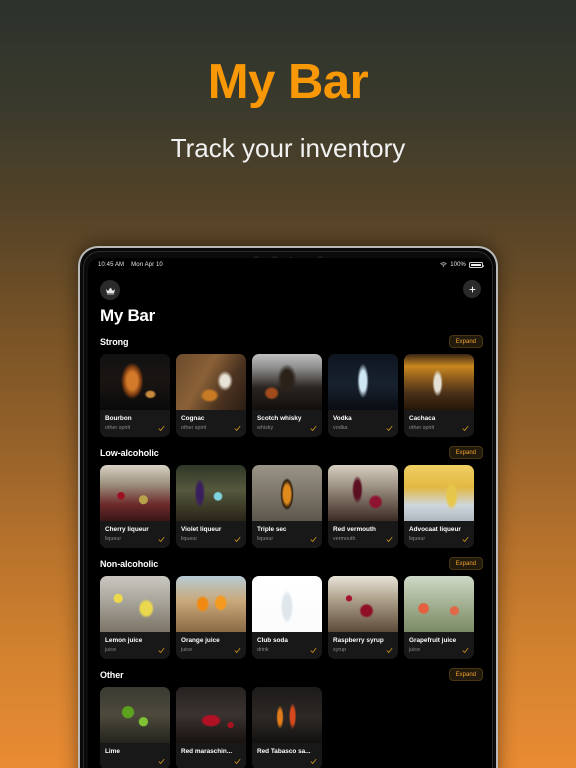 This screenshot has width=576, height=768. I want to click on promo-subtitle: Track your inventory, so click(288, 148).